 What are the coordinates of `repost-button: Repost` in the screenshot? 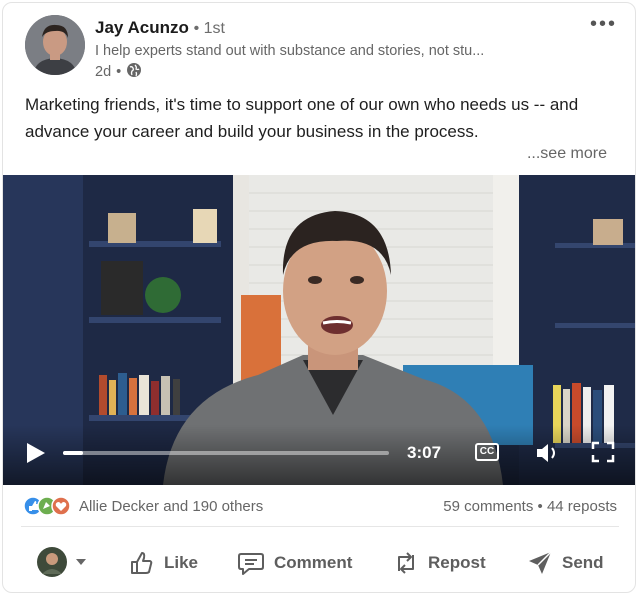 It's located at (439, 563).